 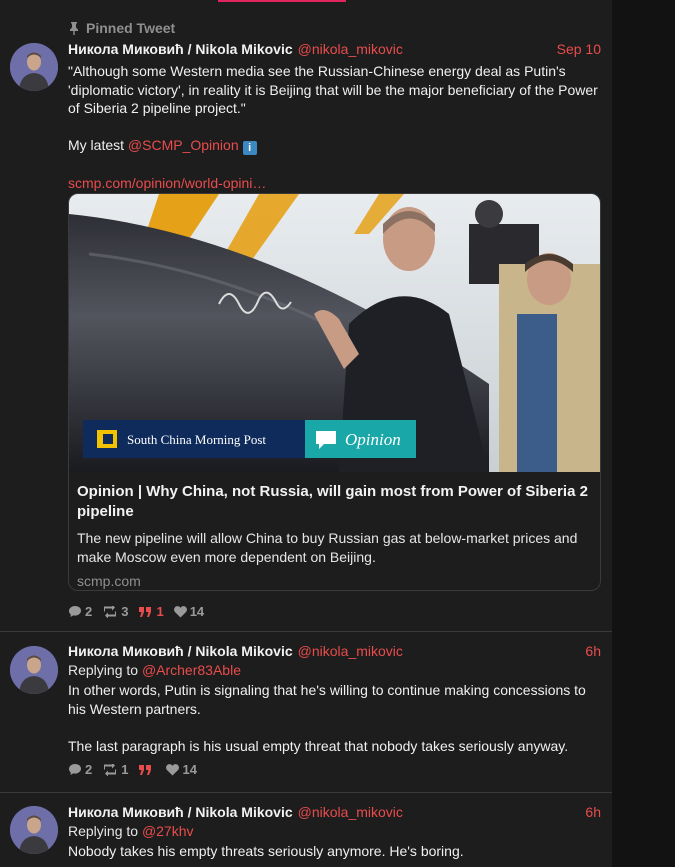 What do you see at coordinates (168, 831) in the screenshot?
I see `replying-to-handle: @27khv` at bounding box center [168, 831].